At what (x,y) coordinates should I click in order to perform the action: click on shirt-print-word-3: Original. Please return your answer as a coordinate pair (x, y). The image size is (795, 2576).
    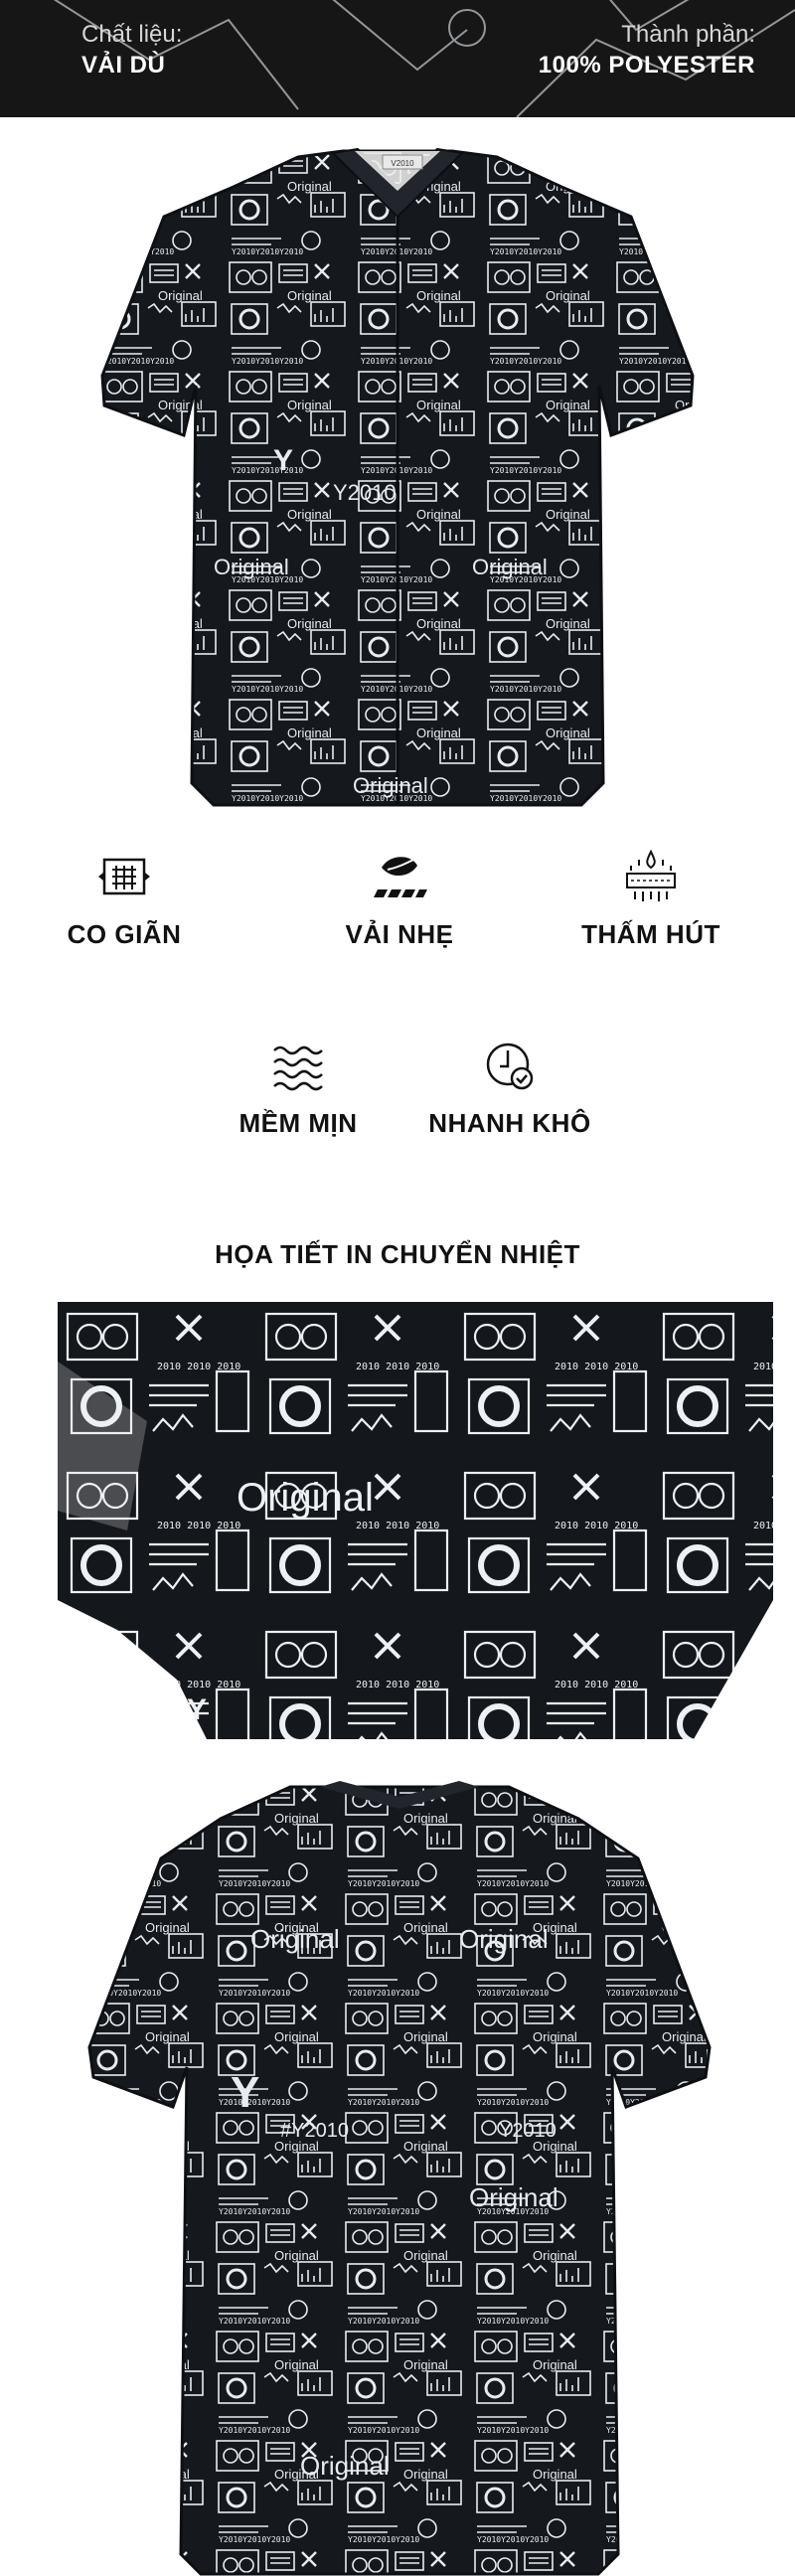
    Looking at the image, I should click on (391, 785).